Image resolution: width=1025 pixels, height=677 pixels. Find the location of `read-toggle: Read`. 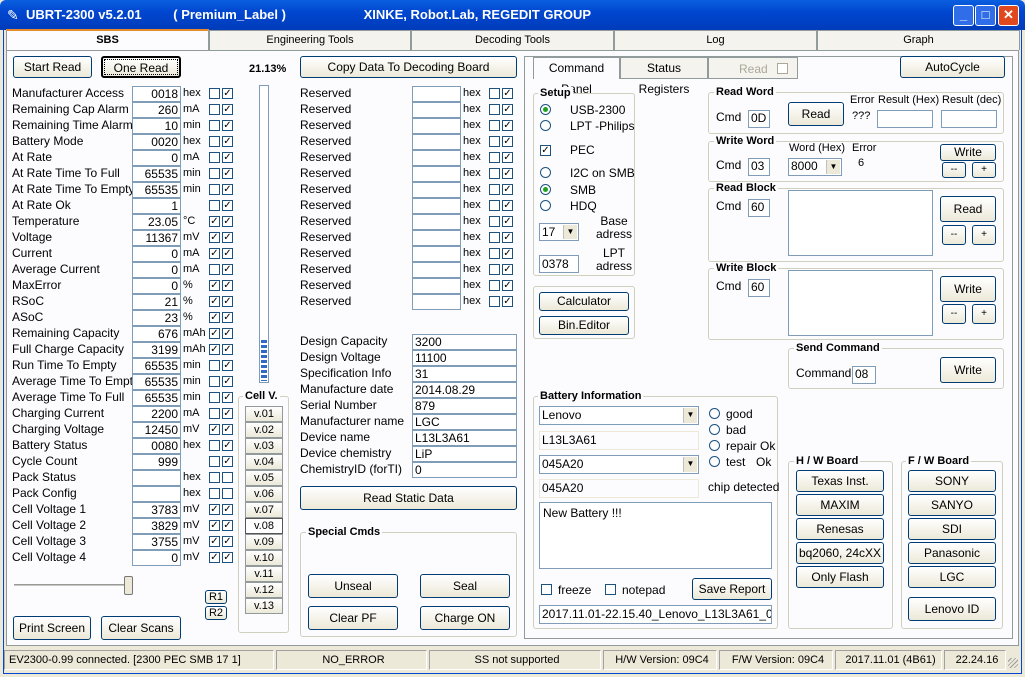

read-toggle: Read is located at coordinates (753, 68).